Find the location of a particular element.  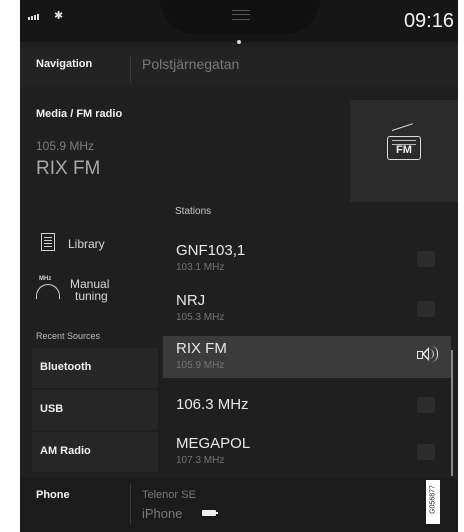

drag-handle-icon is located at coordinates (241, 15).